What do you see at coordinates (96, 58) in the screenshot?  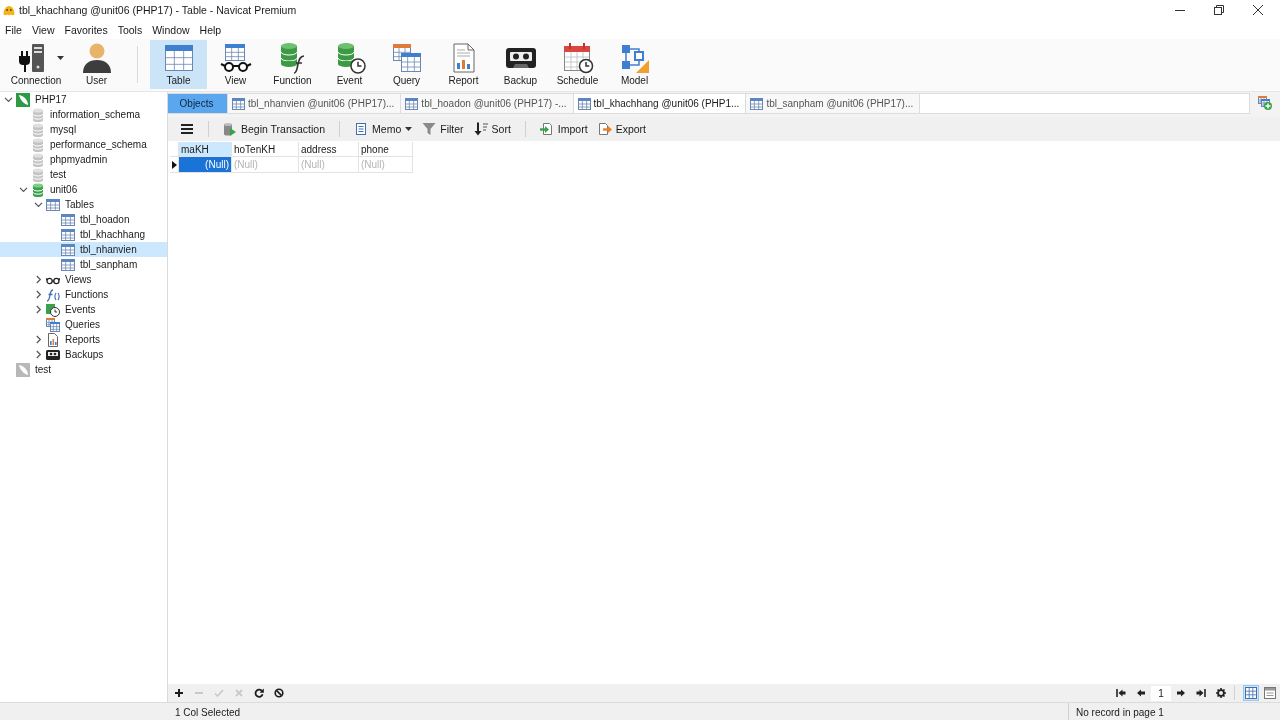 I see `person-icon` at bounding box center [96, 58].